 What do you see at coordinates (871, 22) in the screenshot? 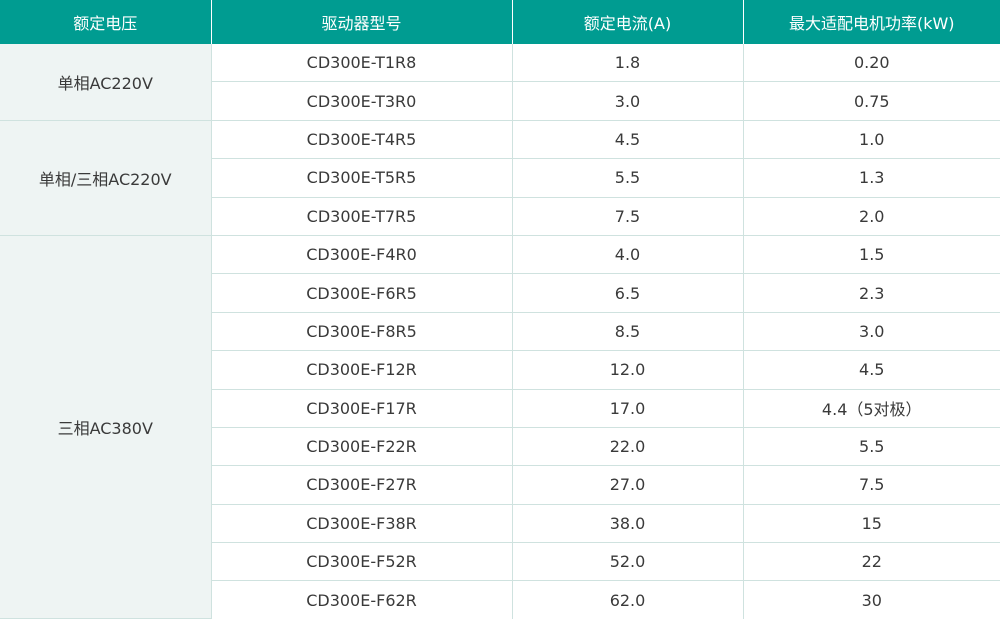
I see `header-max-motor-power: 最大适配电机功率(kW)` at bounding box center [871, 22].